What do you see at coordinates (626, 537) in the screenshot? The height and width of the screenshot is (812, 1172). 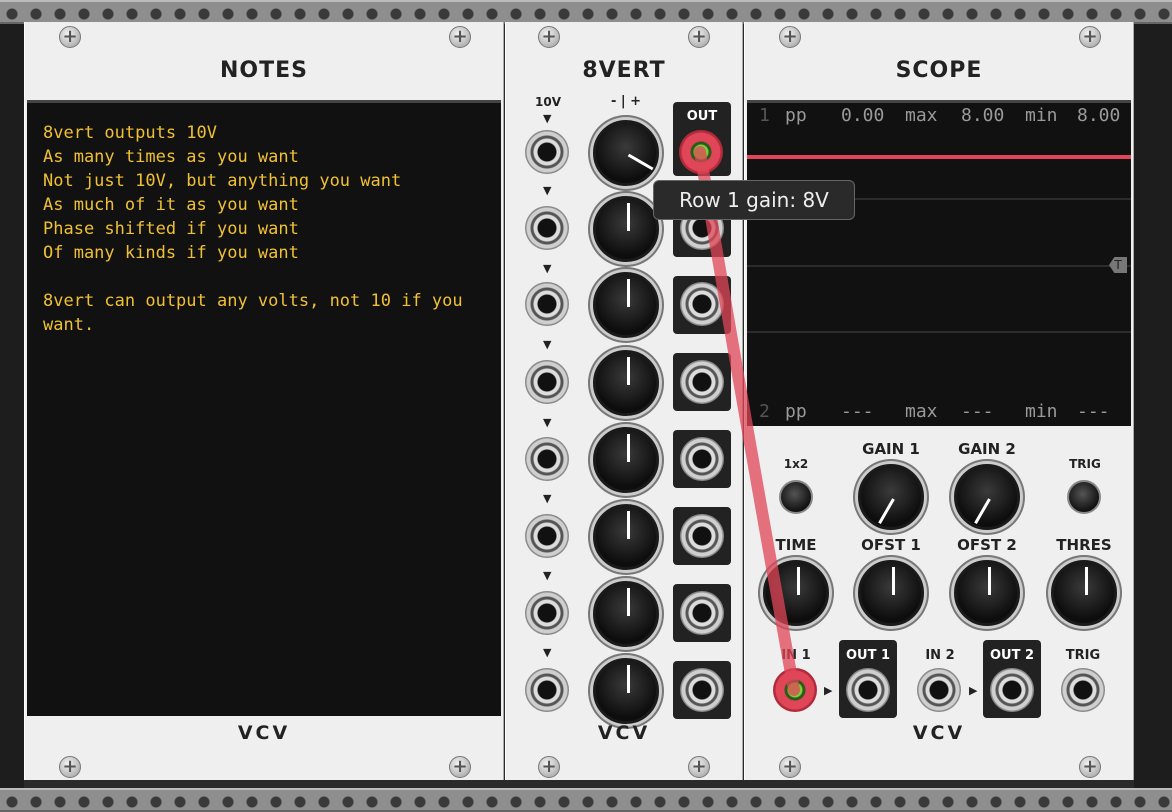 I see `gain-knob-row6` at bounding box center [626, 537].